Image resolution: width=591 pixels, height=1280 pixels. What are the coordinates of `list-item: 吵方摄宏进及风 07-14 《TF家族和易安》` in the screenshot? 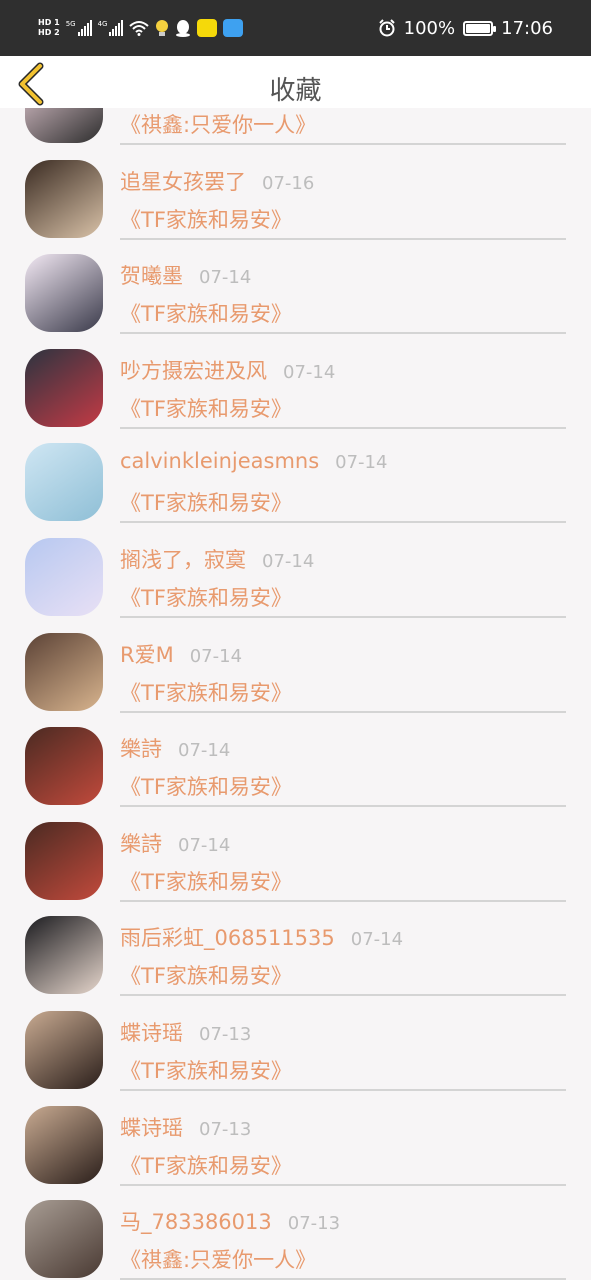 It's located at (295, 382).